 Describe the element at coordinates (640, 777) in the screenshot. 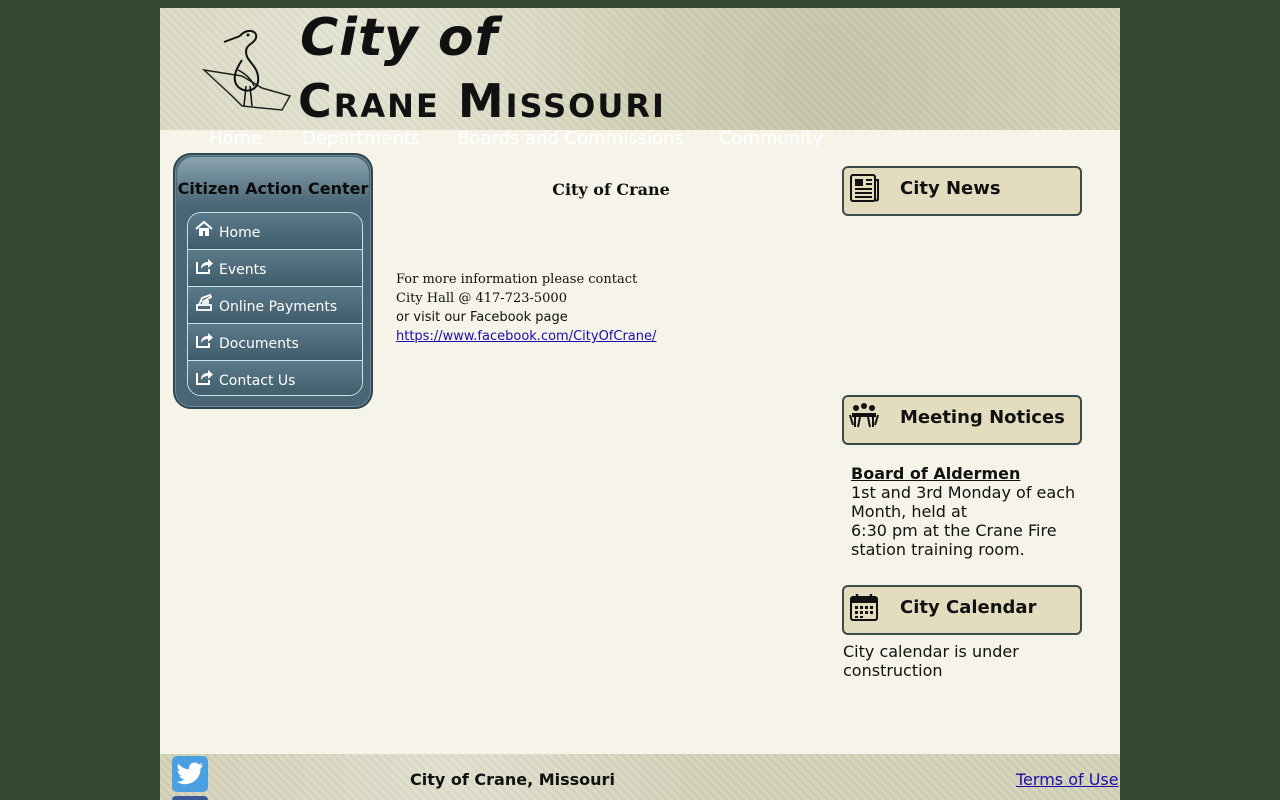

I see `site-footer: City of Crane, Missouri Terms of Use` at that location.